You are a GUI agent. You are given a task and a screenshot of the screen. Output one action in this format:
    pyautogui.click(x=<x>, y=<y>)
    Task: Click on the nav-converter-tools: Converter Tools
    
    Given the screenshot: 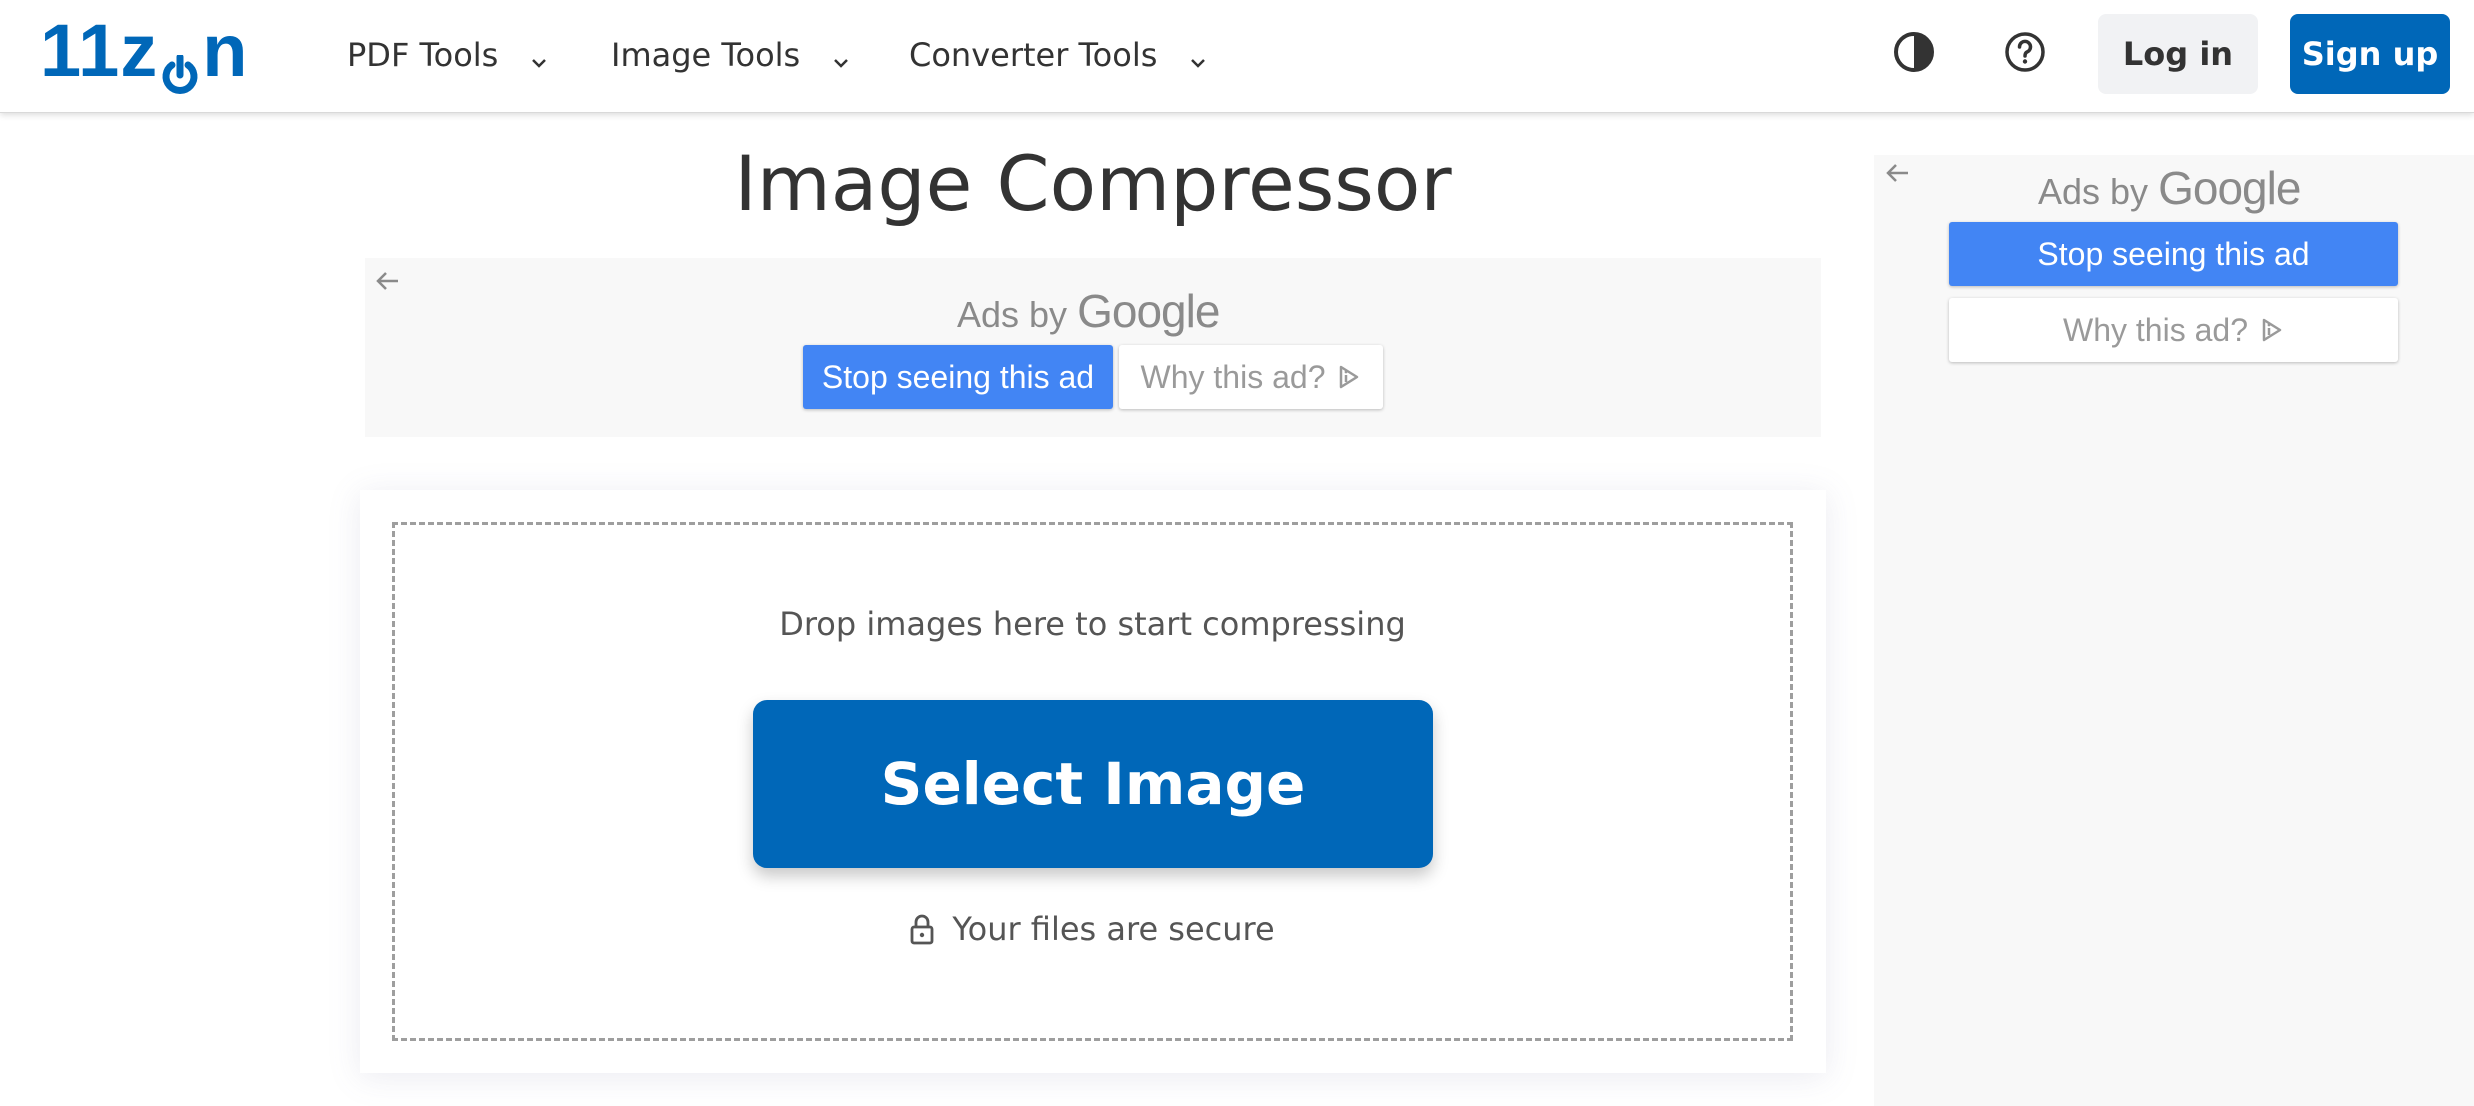 What is the action you would take?
    pyautogui.click(x=1059, y=55)
    